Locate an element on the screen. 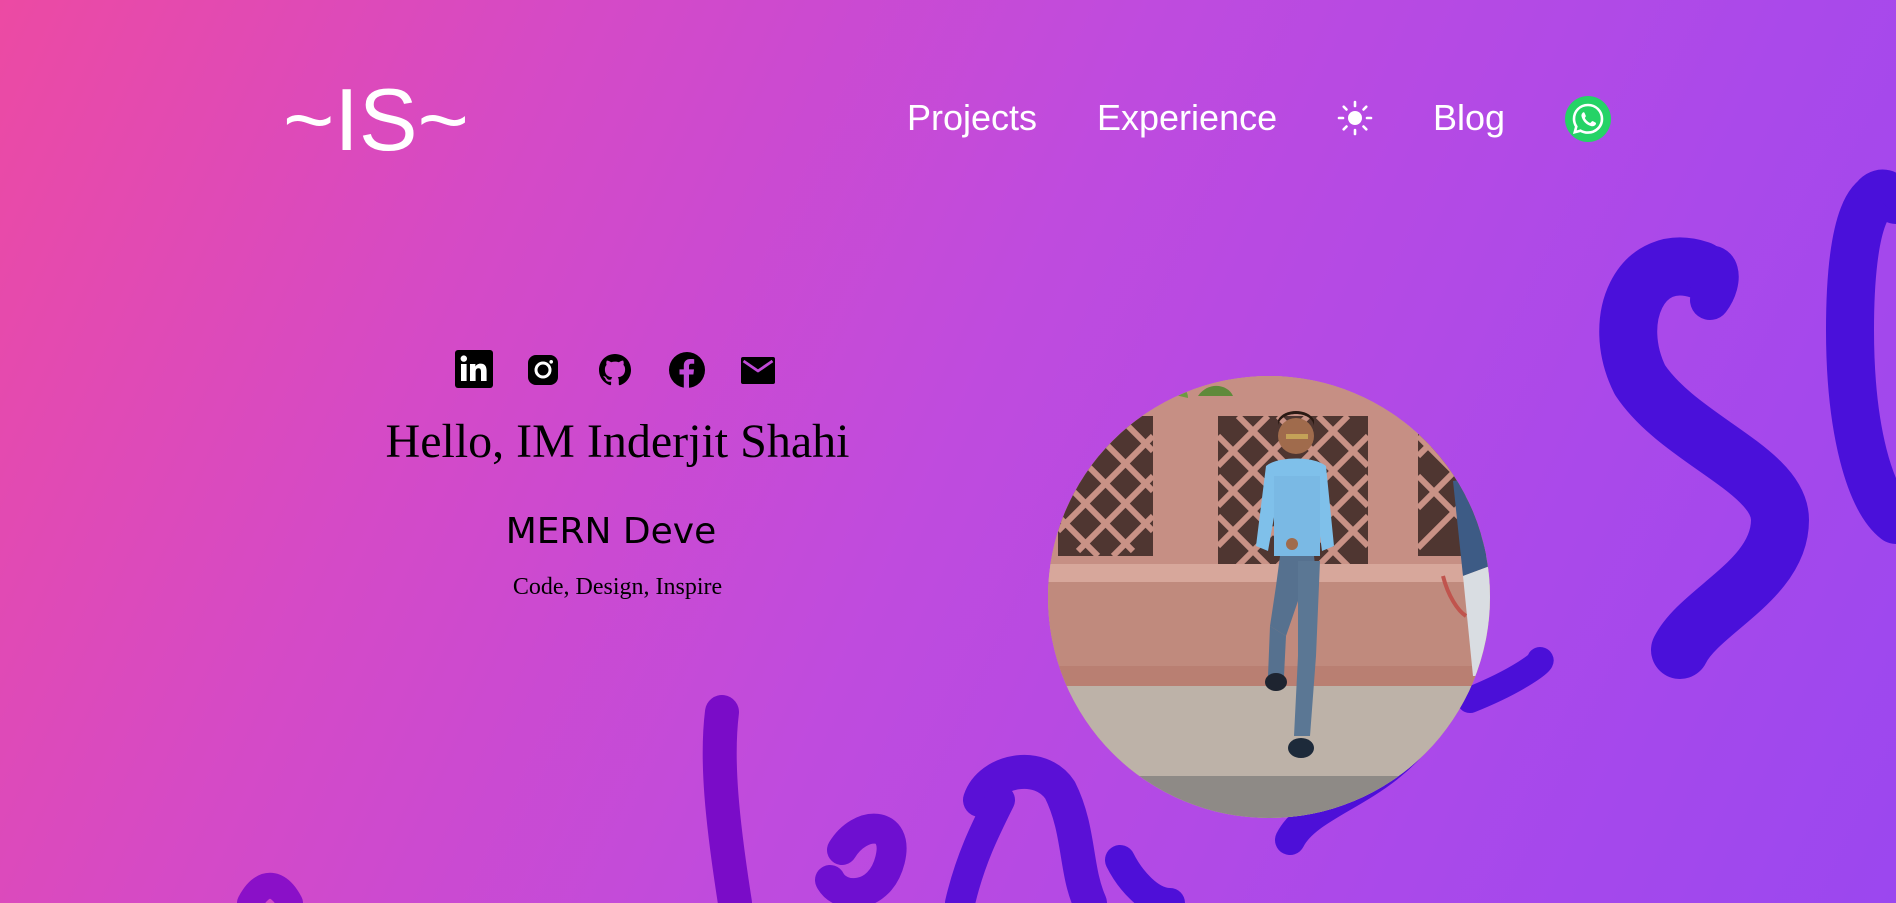  nav-projects-link: Projects is located at coordinates (972, 118).